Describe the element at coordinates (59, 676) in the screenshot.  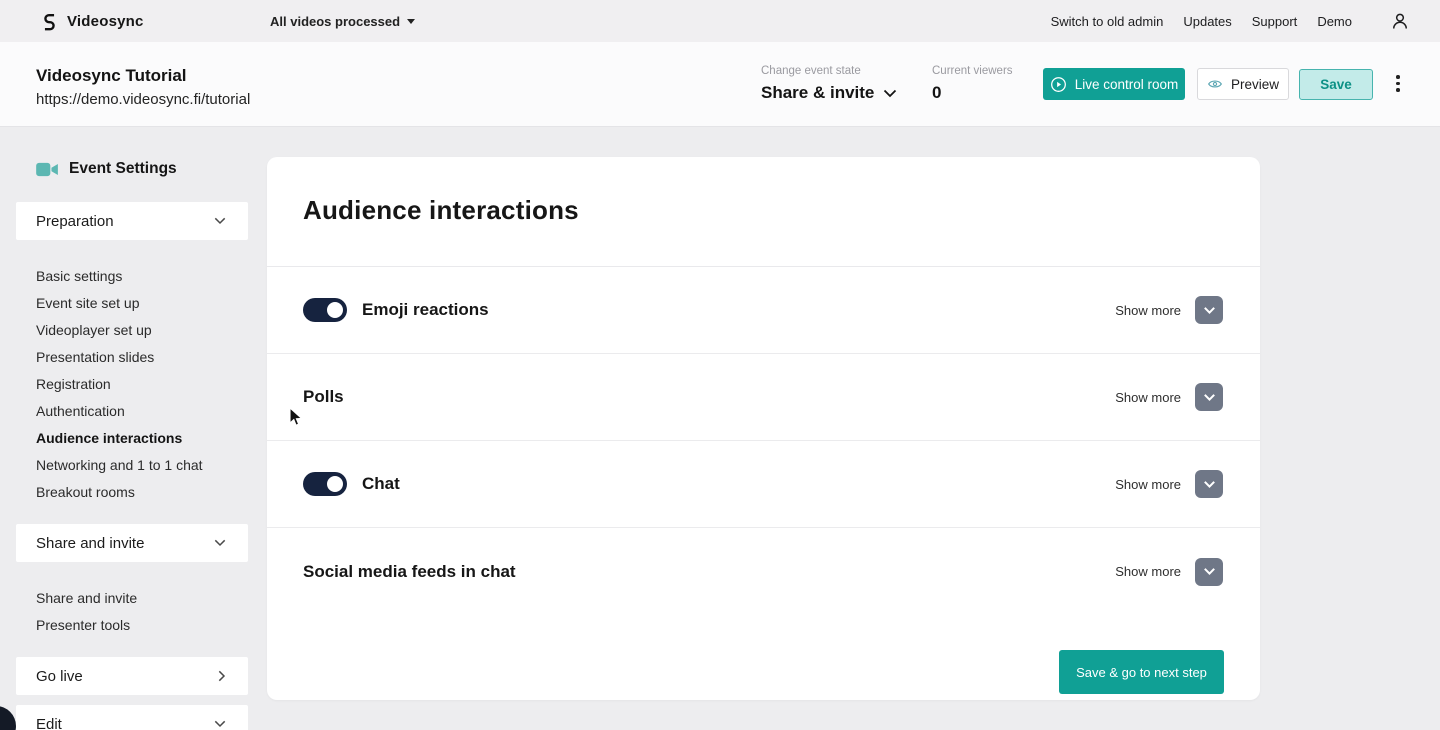
I see `go-live-section-label: Go live` at that location.